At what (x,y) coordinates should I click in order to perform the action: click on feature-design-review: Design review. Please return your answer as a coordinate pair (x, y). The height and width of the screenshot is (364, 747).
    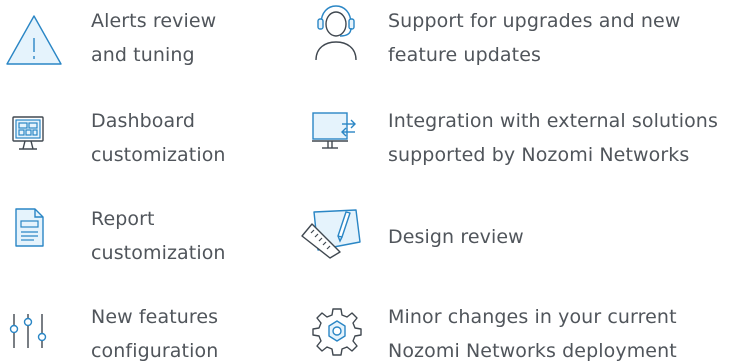
    Looking at the image, I should click on (523, 237).